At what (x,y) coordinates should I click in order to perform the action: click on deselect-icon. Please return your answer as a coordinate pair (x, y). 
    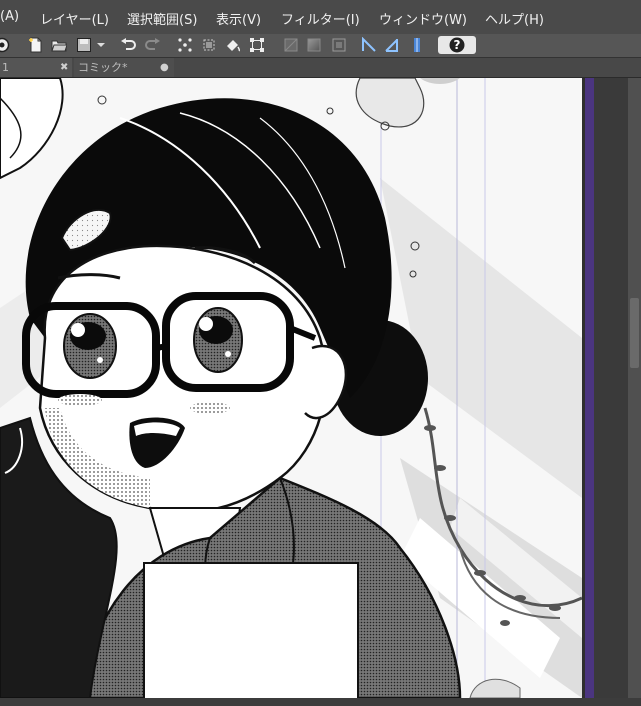
    Looking at the image, I should click on (209, 45).